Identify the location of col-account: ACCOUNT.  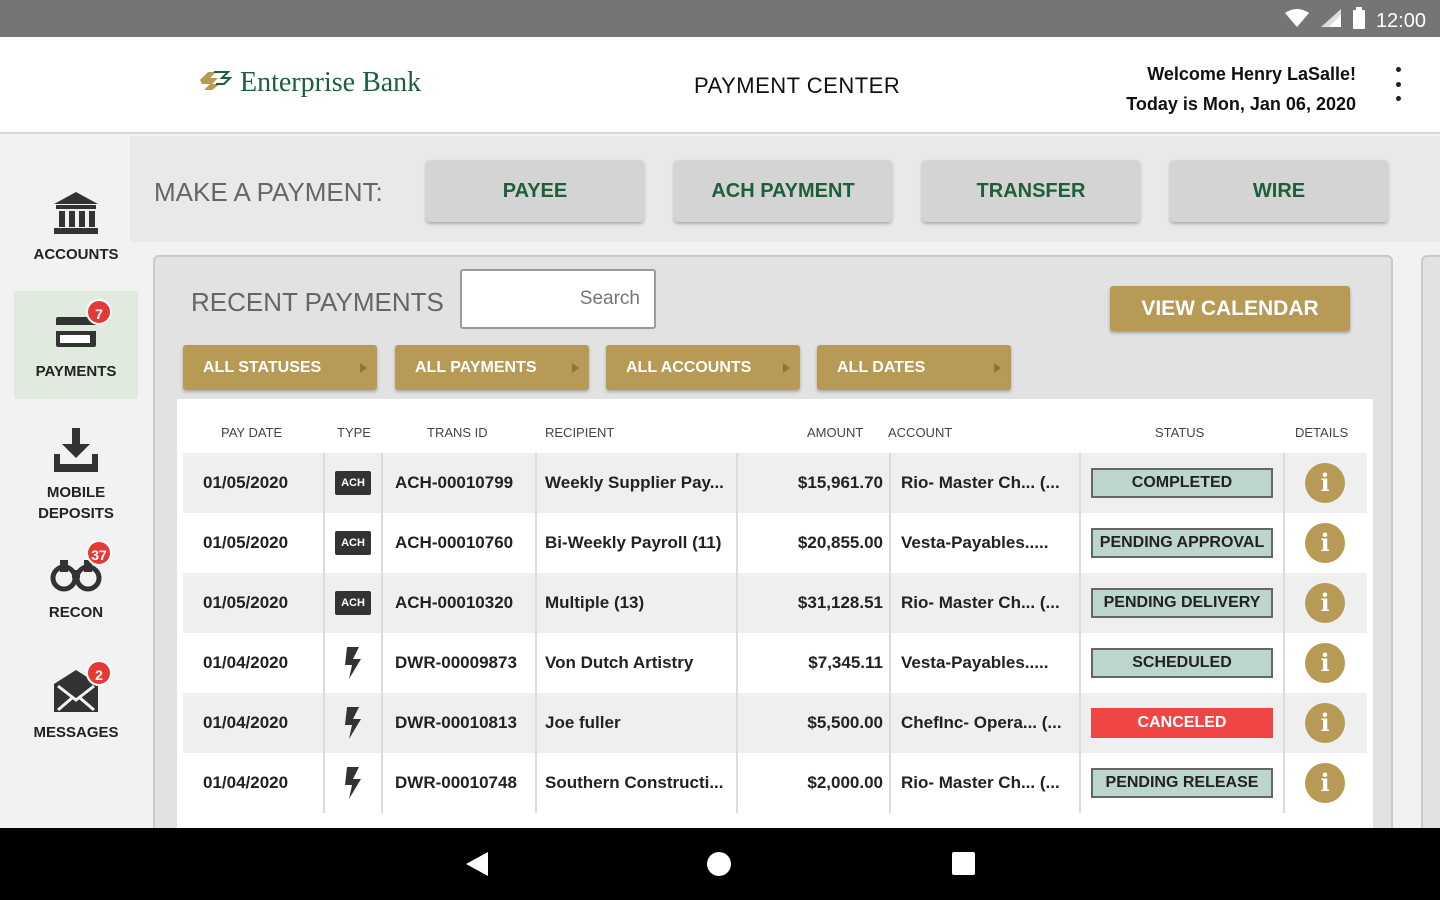
(920, 432).